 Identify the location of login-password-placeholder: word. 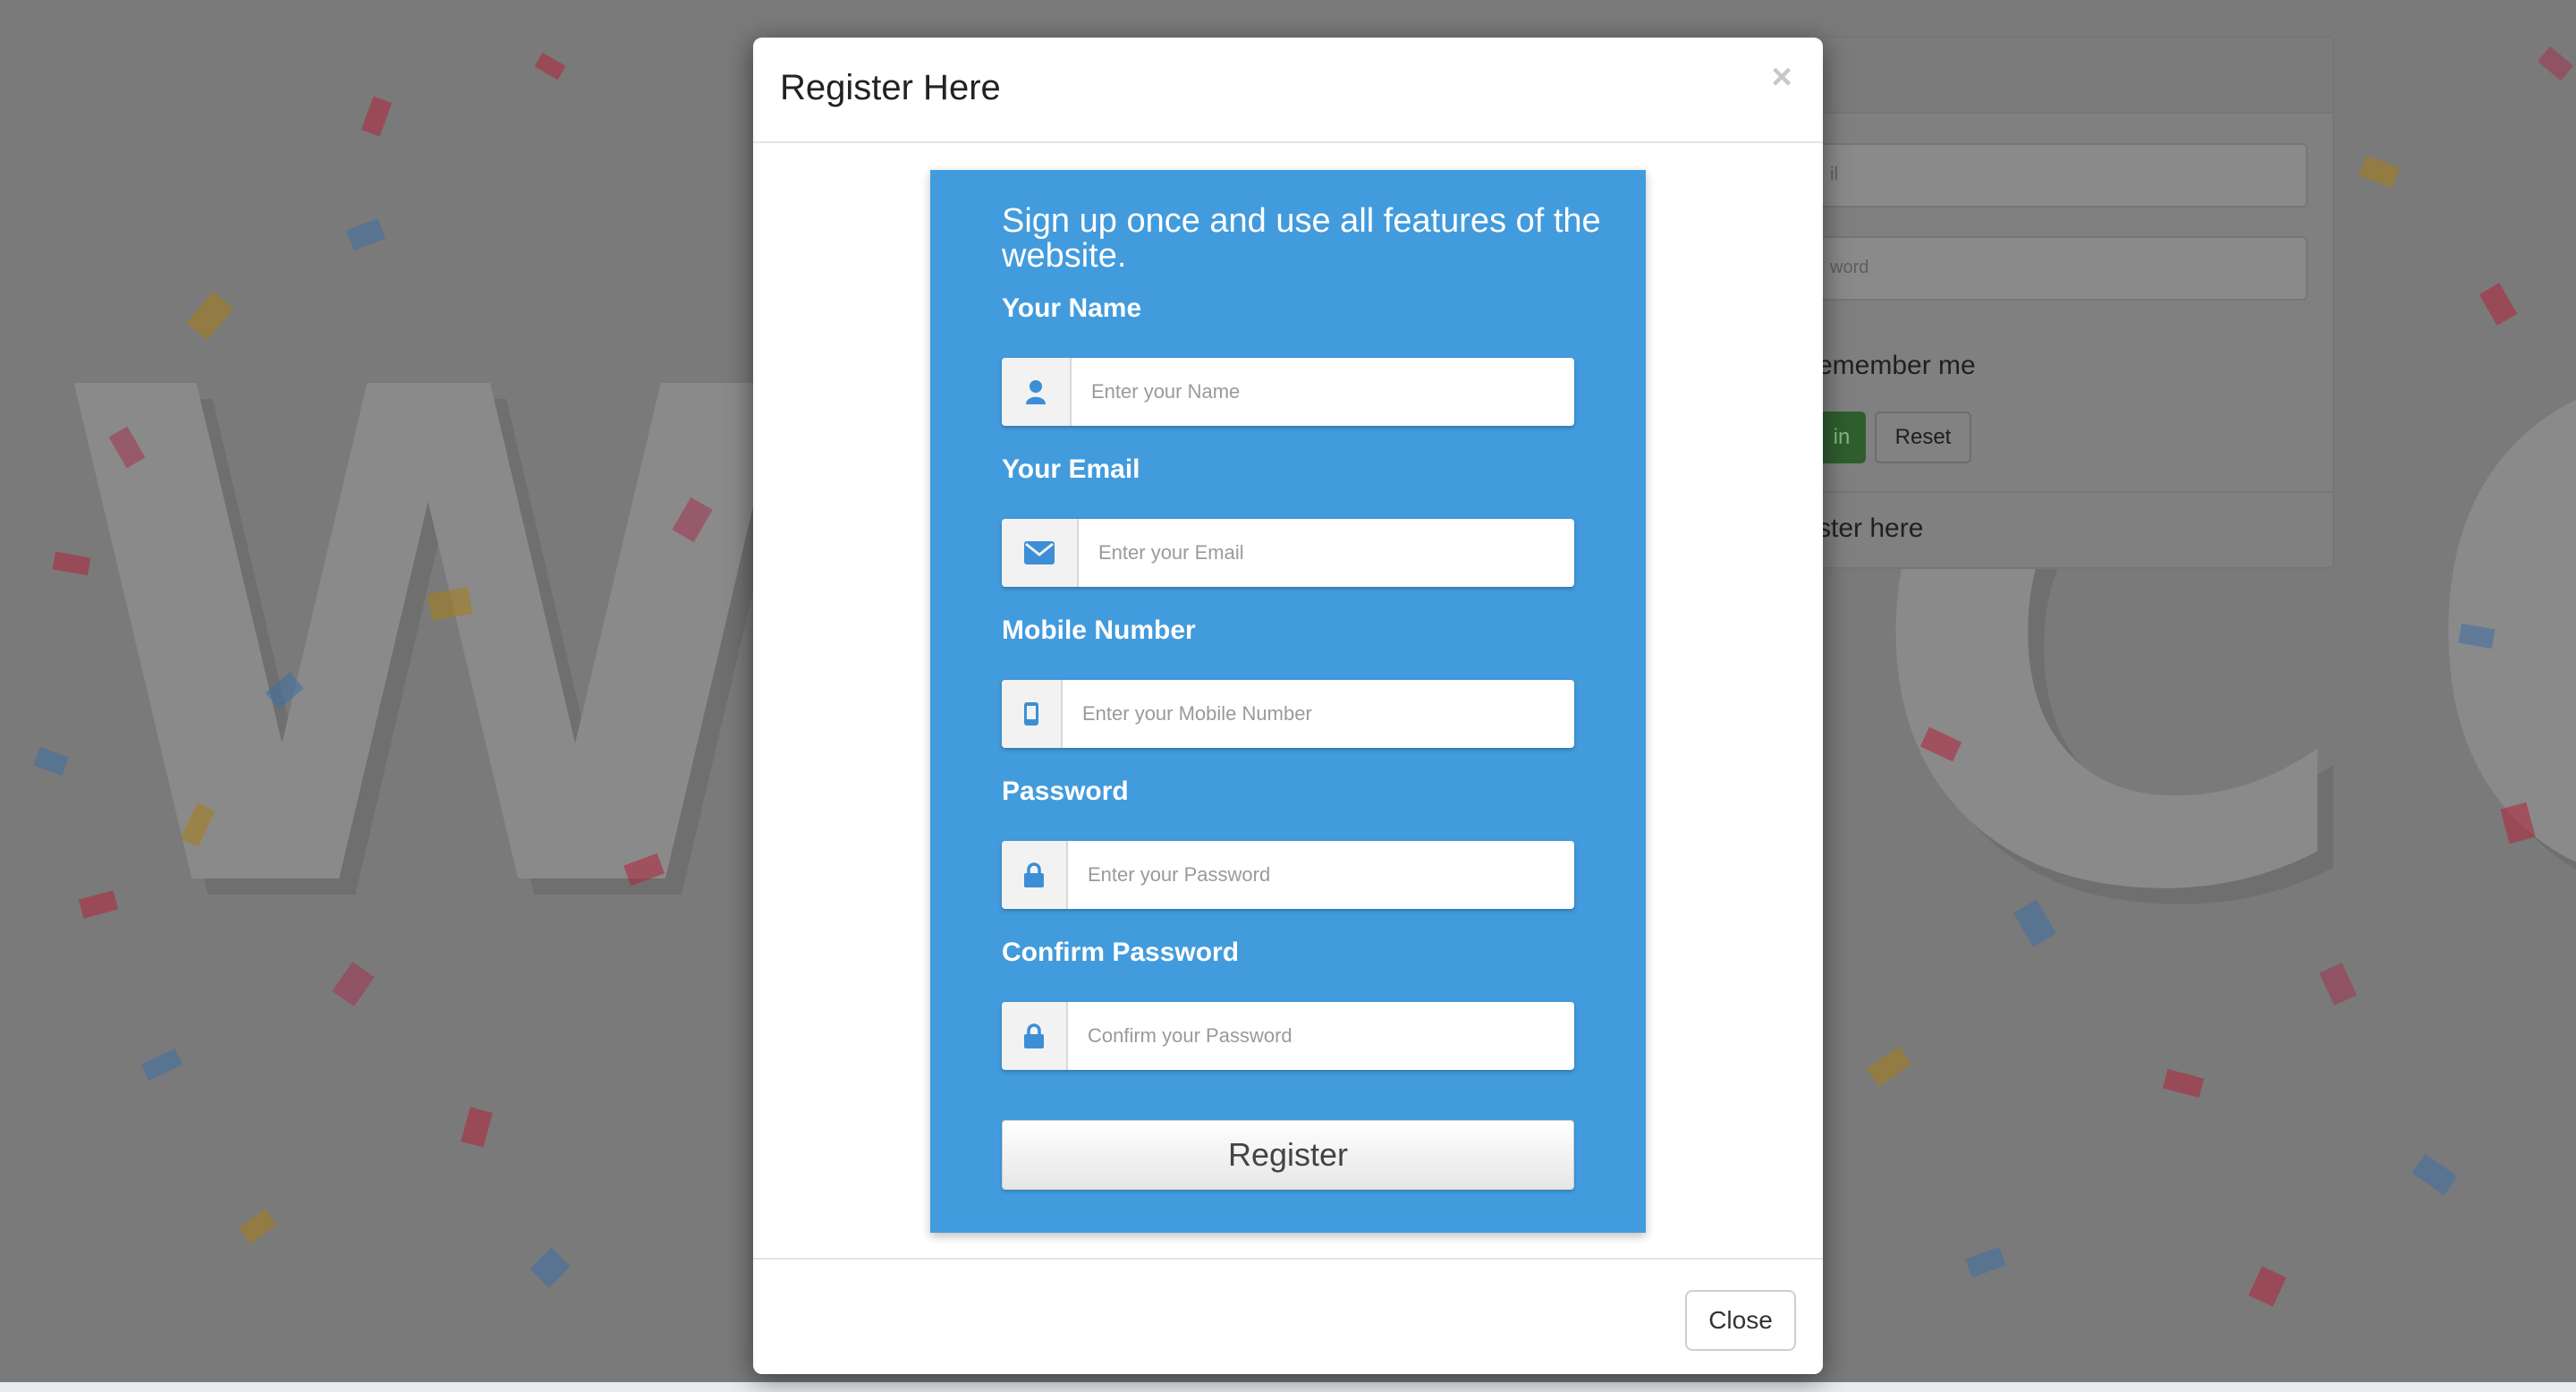
(1849, 267).